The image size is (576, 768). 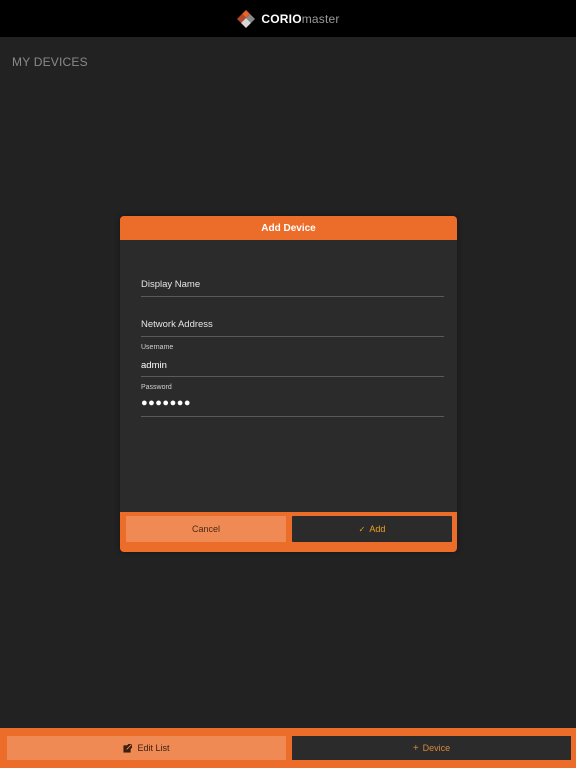 I want to click on username-input: admin, so click(x=154, y=365).